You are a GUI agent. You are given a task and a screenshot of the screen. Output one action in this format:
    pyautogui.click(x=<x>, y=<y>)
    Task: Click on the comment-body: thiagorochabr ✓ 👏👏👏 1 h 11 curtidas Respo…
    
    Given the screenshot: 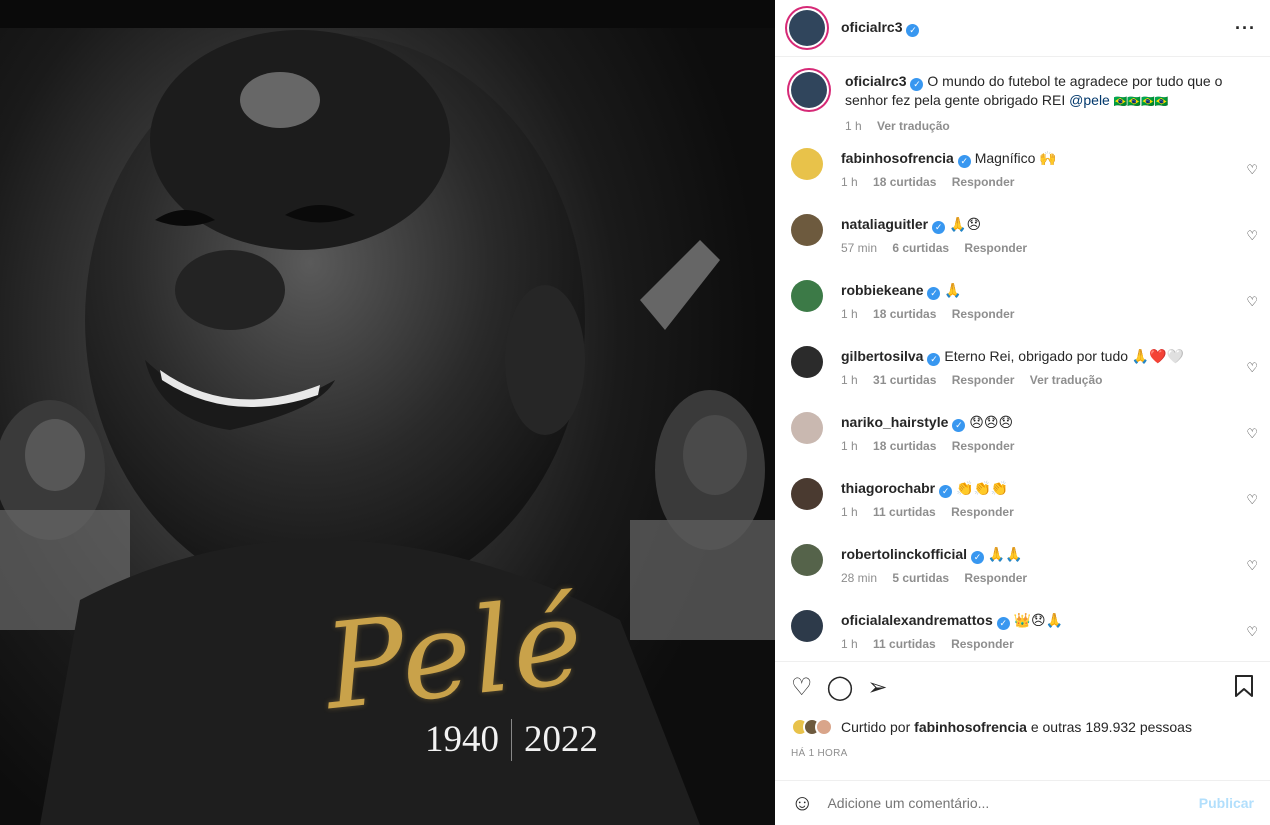 What is the action you would take?
    pyautogui.click(x=939, y=511)
    